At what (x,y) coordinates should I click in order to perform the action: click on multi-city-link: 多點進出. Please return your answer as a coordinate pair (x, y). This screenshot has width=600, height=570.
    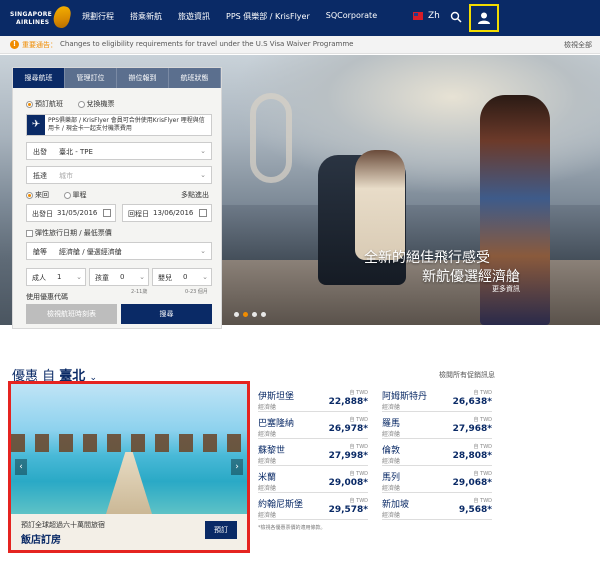
    Looking at the image, I should click on (195, 195).